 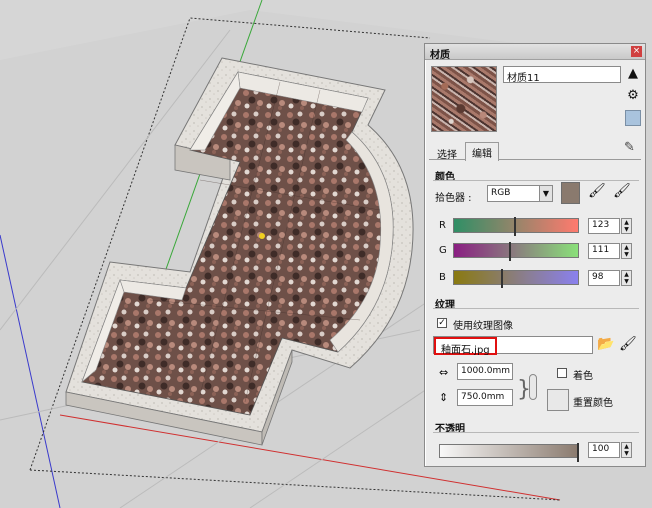 What do you see at coordinates (520, 193) in the screenshot?
I see `color-picker-select: RGB ▼` at bounding box center [520, 193].